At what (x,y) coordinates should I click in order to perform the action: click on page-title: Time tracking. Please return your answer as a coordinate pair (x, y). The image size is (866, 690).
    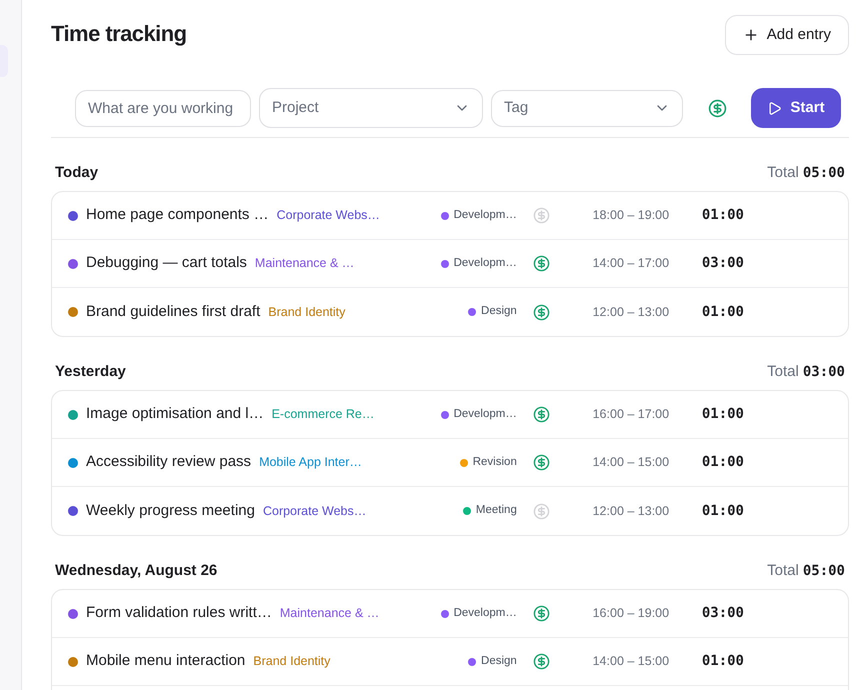
    Looking at the image, I should click on (118, 34).